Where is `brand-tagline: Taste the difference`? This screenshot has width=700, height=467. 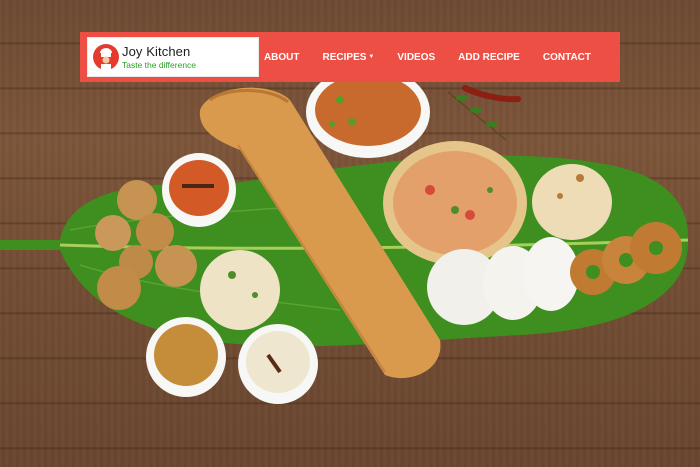
brand-tagline: Taste the difference is located at coordinates (159, 64).